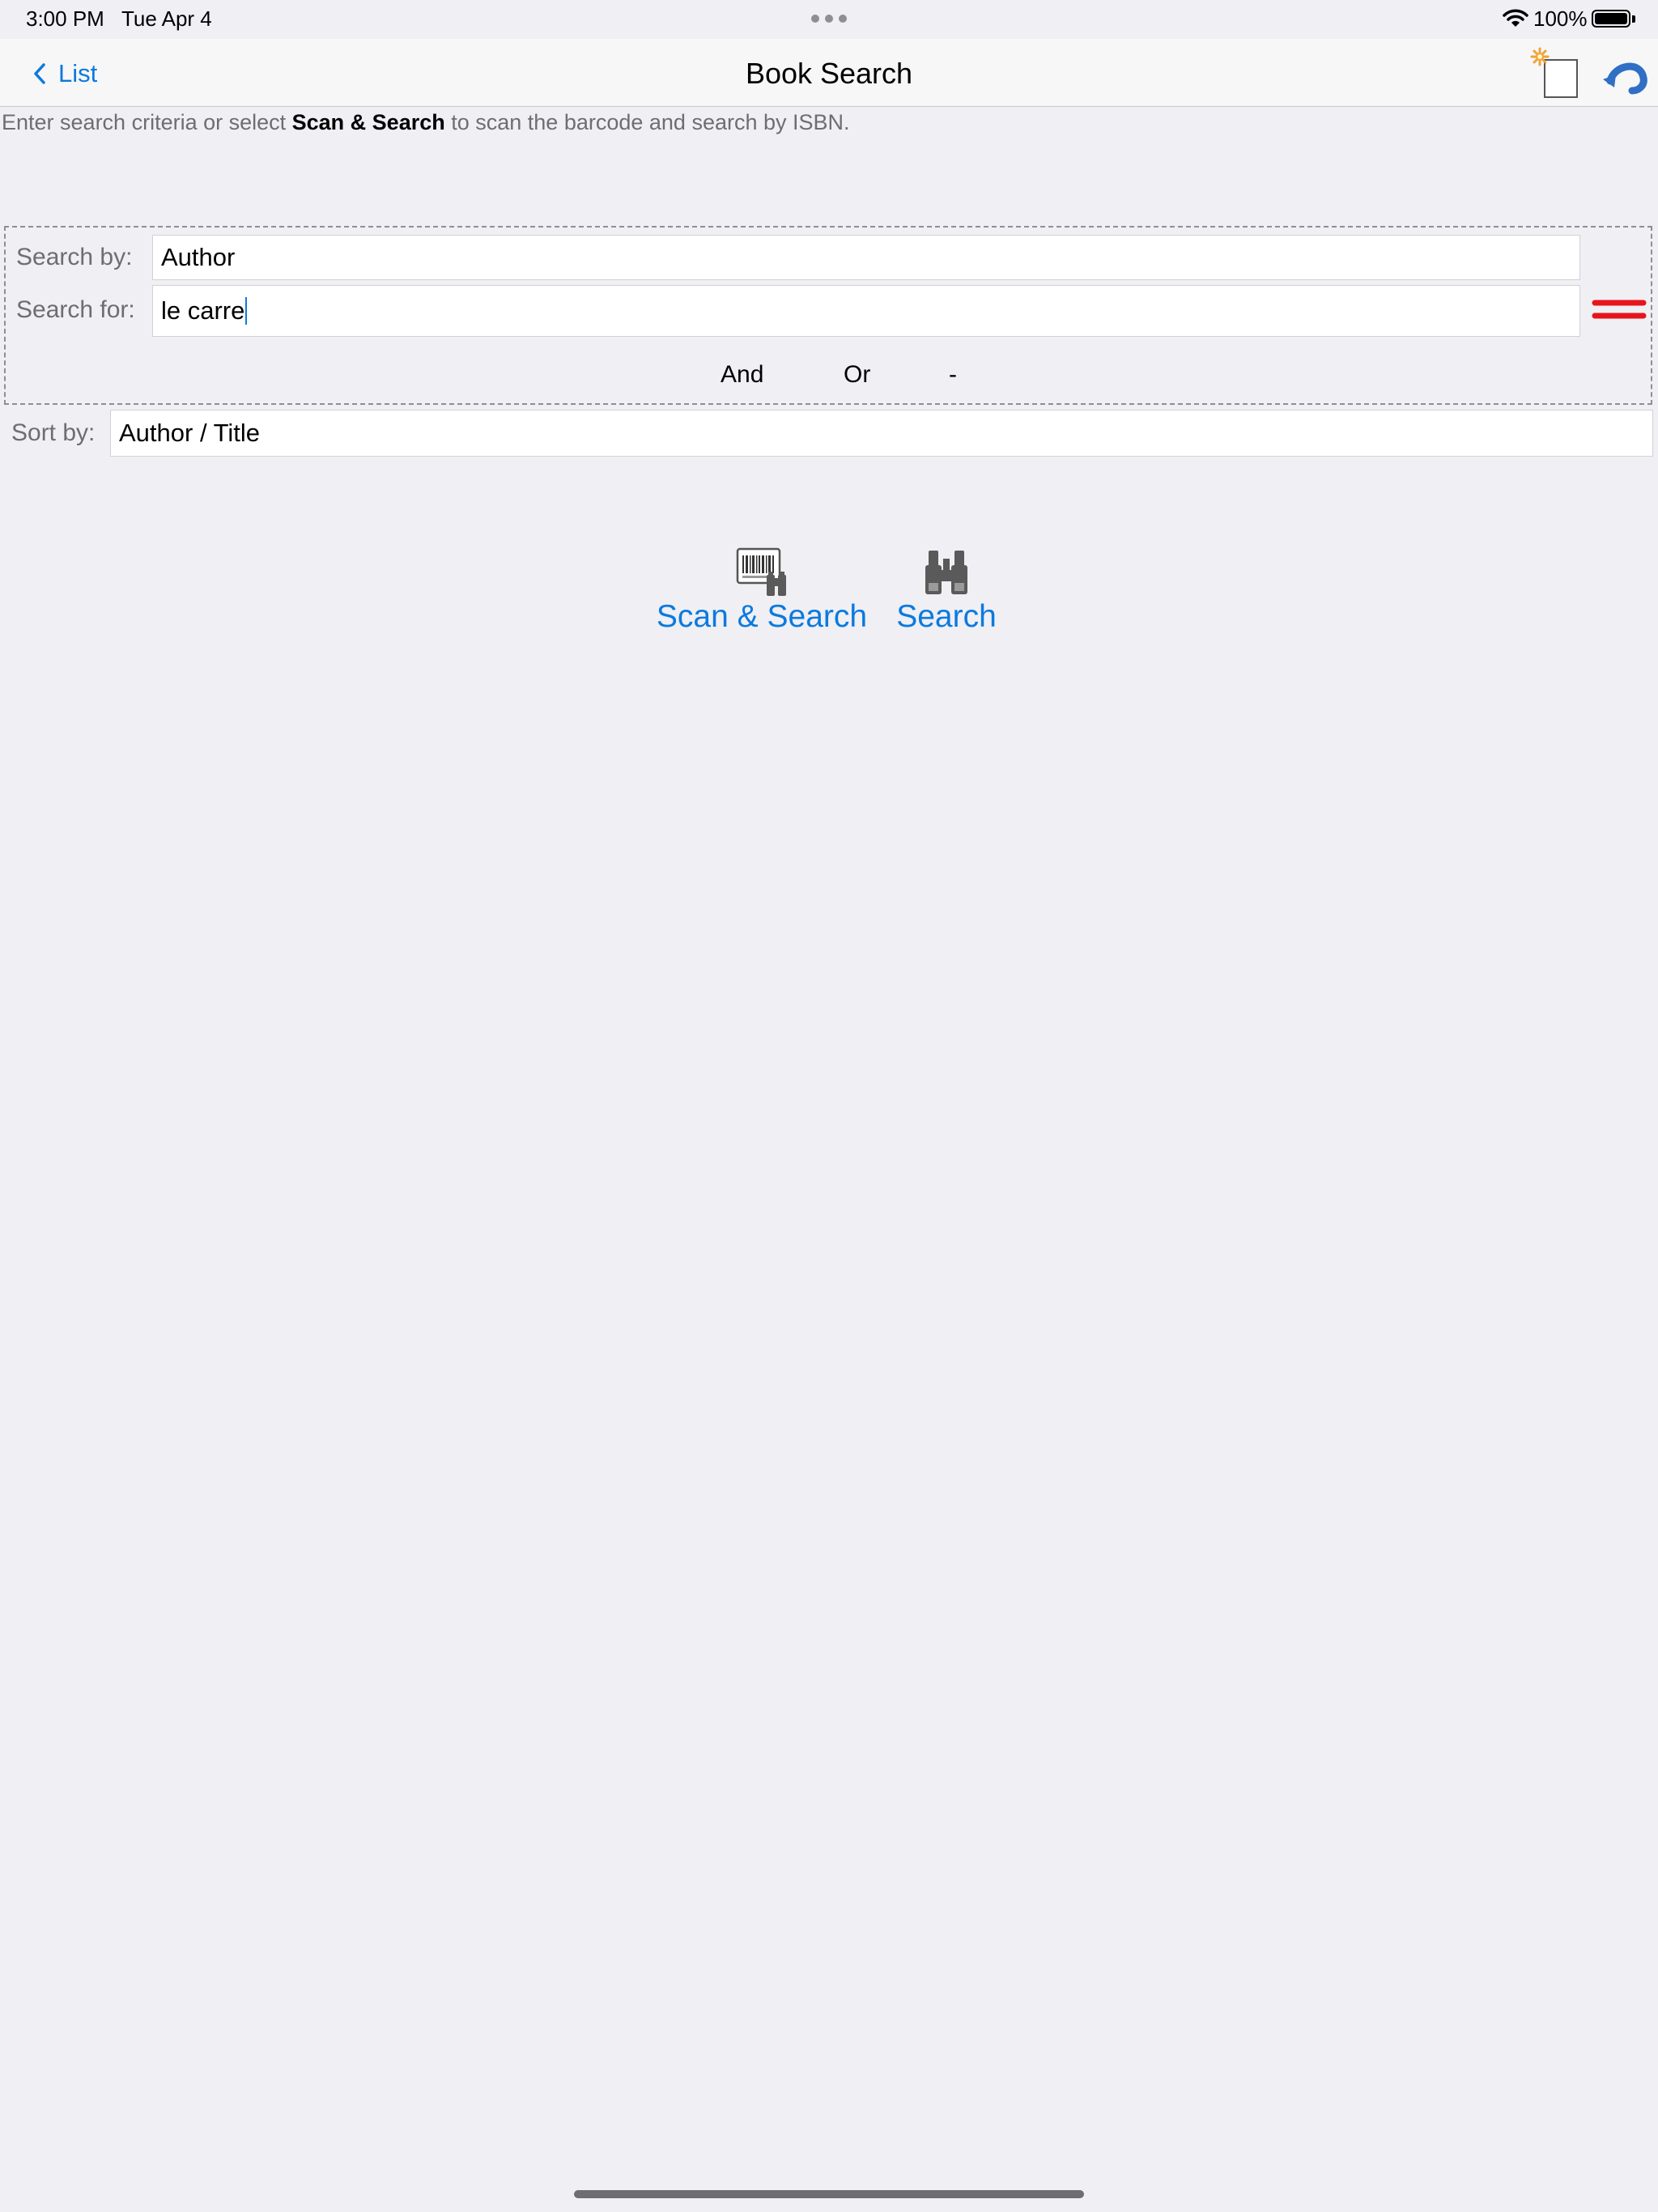 Image resolution: width=1658 pixels, height=2212 pixels. What do you see at coordinates (78, 73) in the screenshot?
I see `back-button-label: List` at bounding box center [78, 73].